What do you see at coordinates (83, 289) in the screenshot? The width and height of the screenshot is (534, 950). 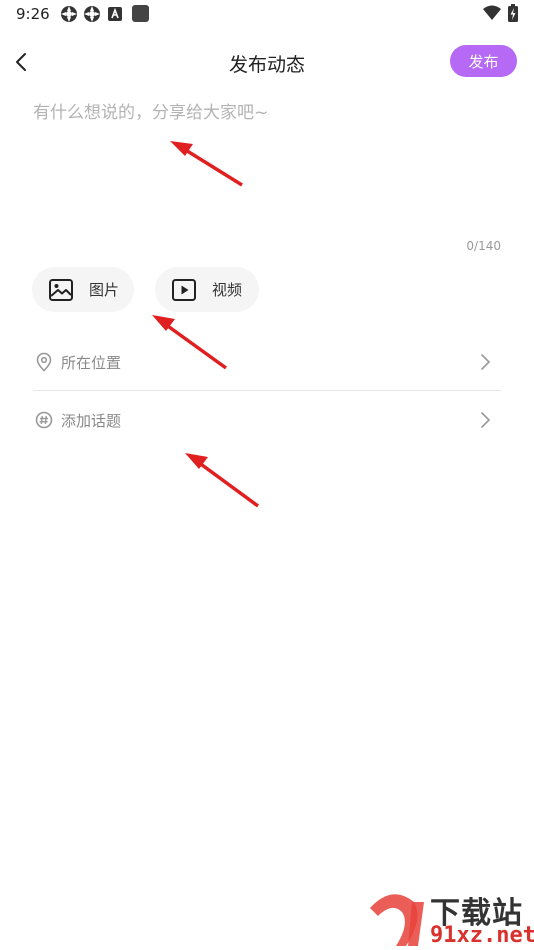 I see `add-image-button: 图片` at bounding box center [83, 289].